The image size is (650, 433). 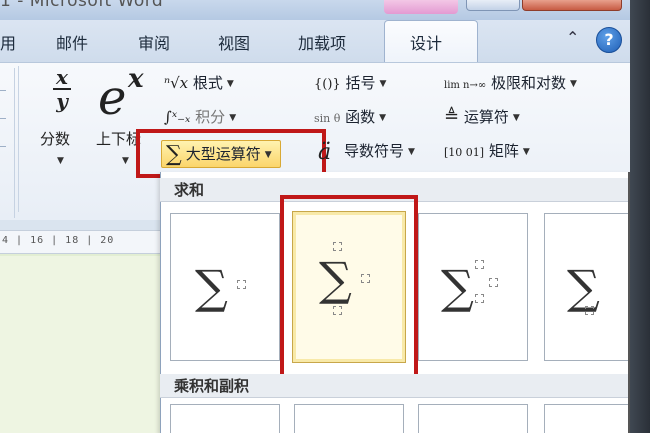 What do you see at coordinates (609, 40) in the screenshot?
I see `help-icon: ?` at bounding box center [609, 40].